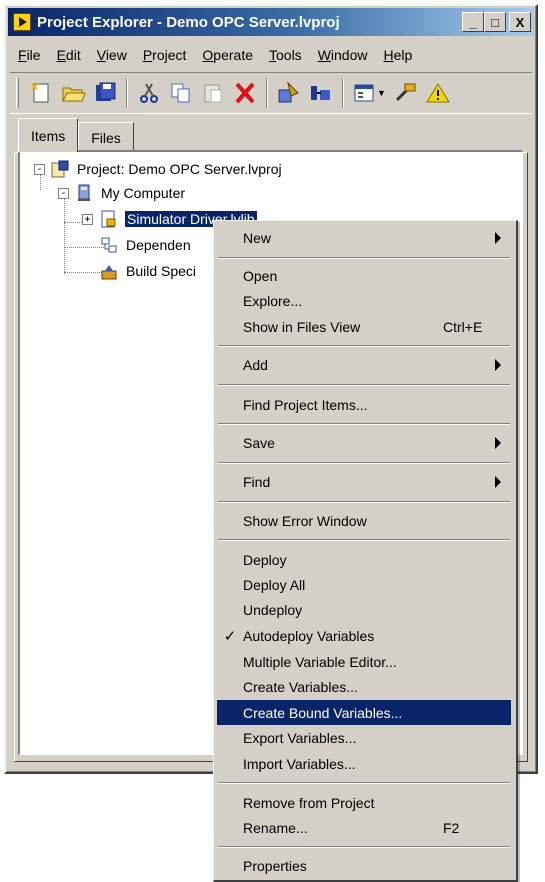  Describe the element at coordinates (41, 93) in the screenshot. I see `new-icon` at that location.